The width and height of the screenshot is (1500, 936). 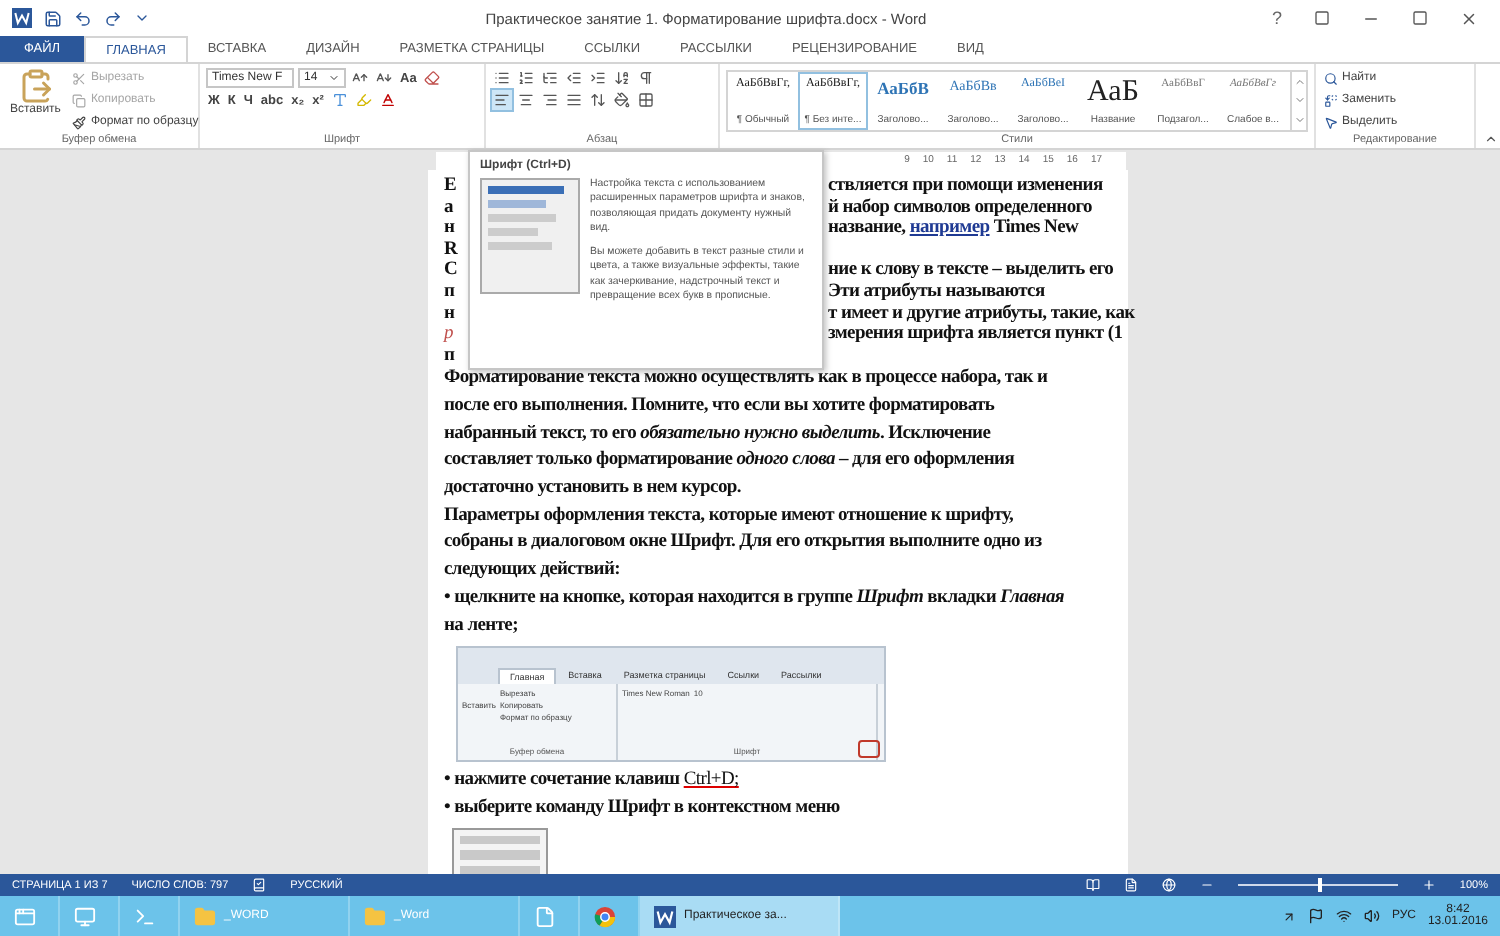 What do you see at coordinates (1288, 916) in the screenshot?
I see `tray-expand-icon` at bounding box center [1288, 916].